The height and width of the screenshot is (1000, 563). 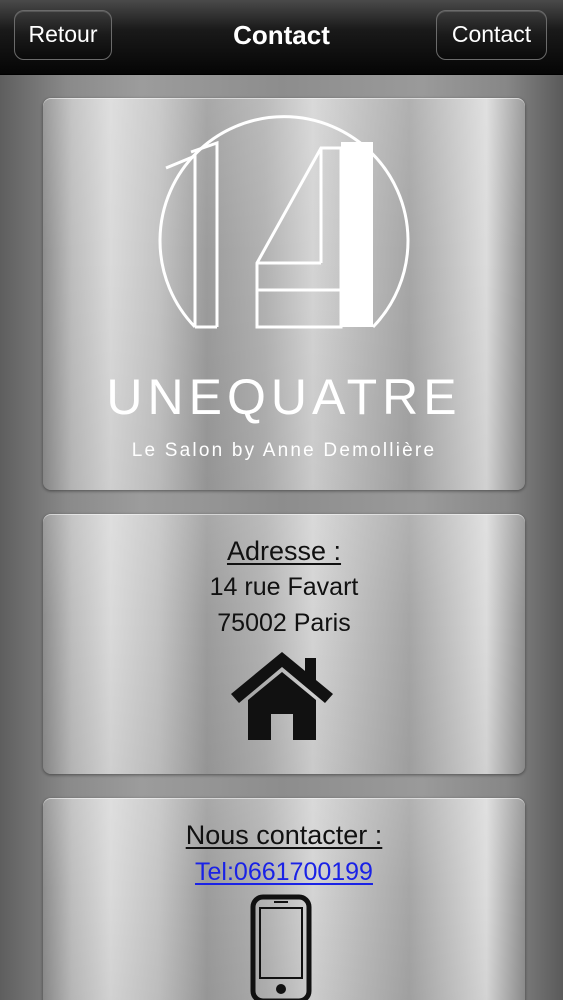 I want to click on home-icon, so click(x=282, y=698).